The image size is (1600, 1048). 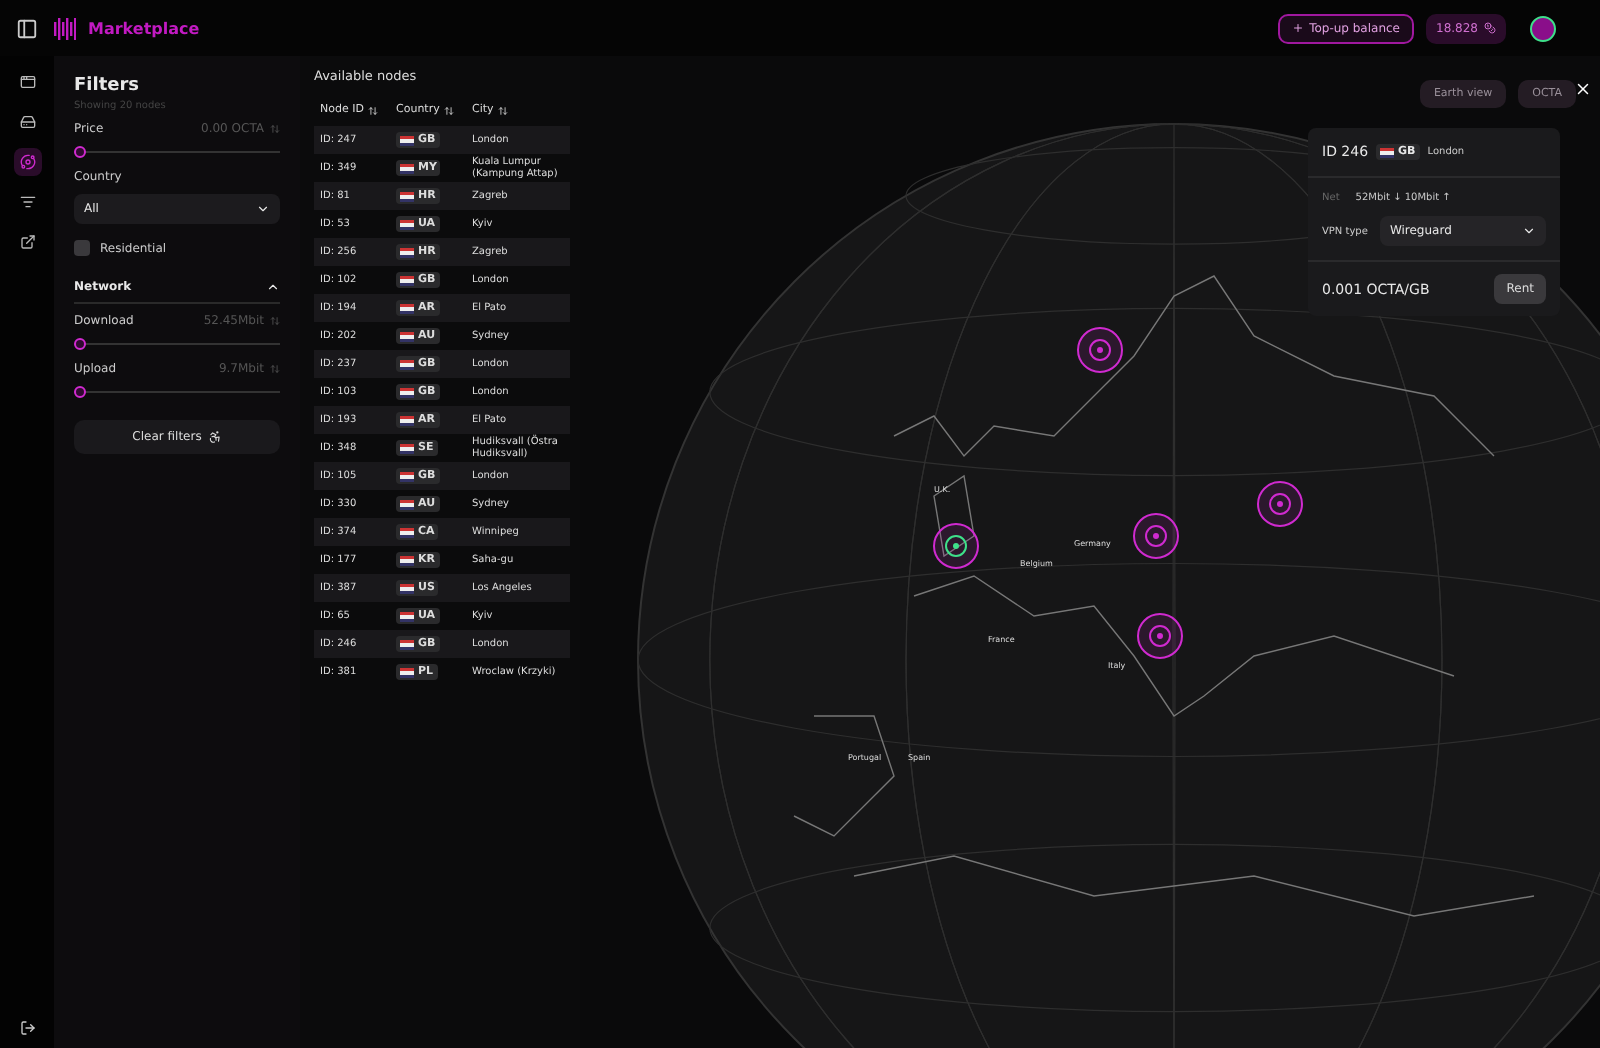 What do you see at coordinates (214, 437) in the screenshot?
I see `person-icon` at bounding box center [214, 437].